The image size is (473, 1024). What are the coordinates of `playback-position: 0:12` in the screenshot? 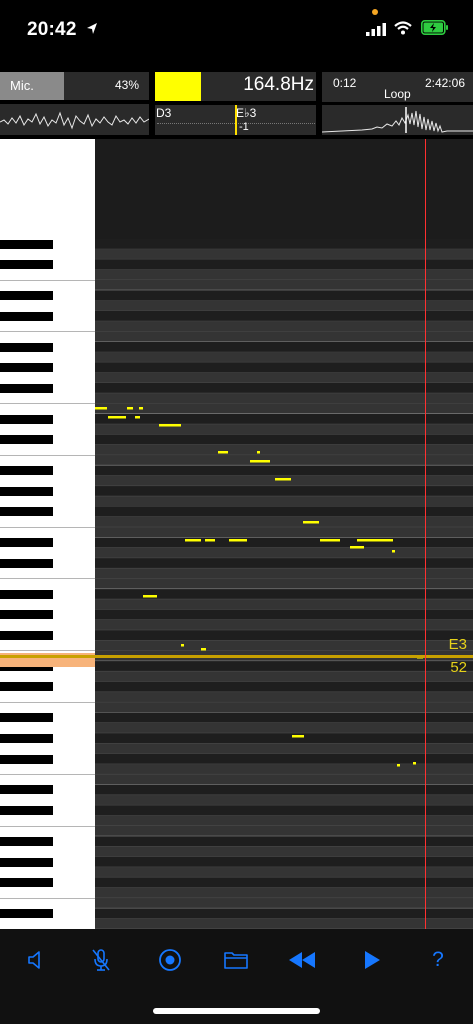 It's located at (345, 83).